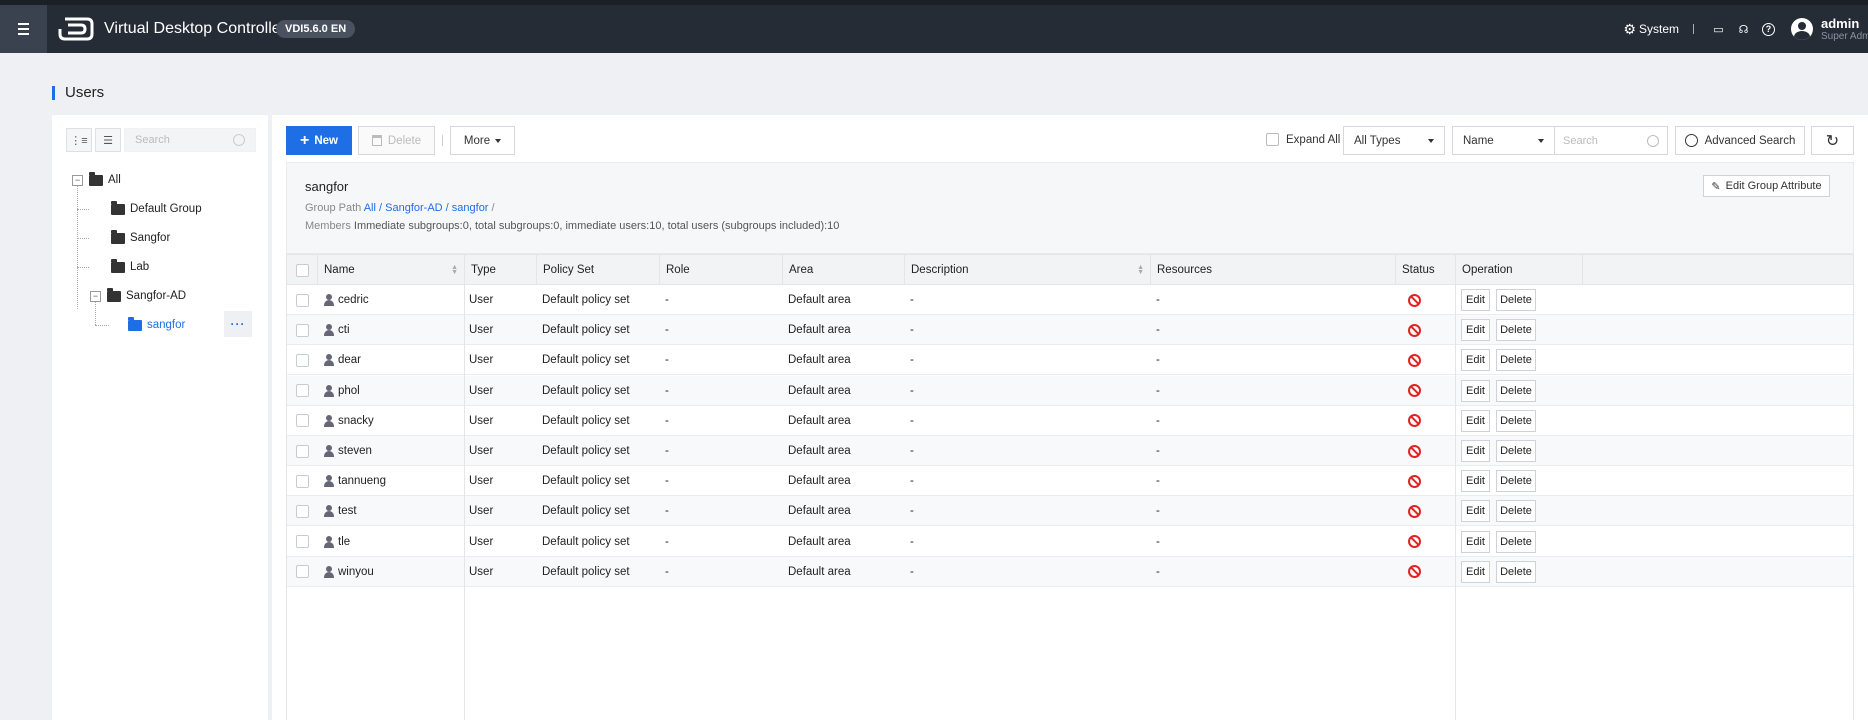 This screenshot has width=1868, height=720. What do you see at coordinates (140, 267) in the screenshot?
I see `tree-node-label: Lab` at bounding box center [140, 267].